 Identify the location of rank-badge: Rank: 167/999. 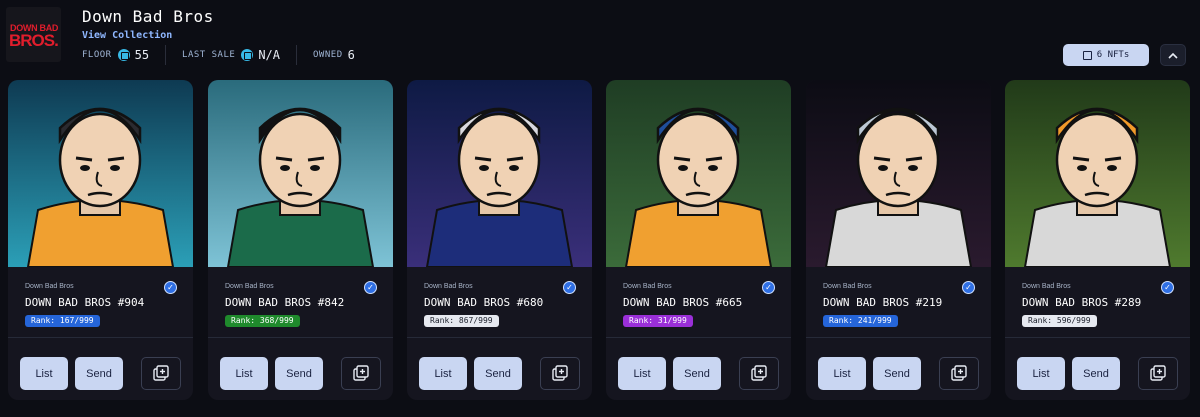
(62, 321).